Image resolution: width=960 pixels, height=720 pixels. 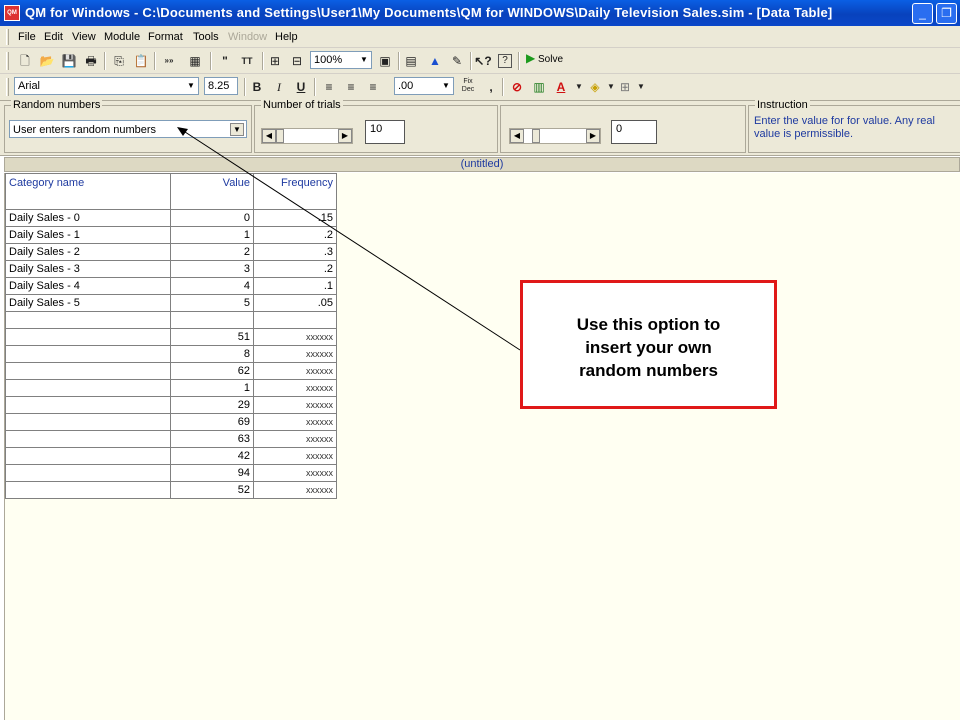 I want to click on cell-value: 4, so click(x=212, y=286).